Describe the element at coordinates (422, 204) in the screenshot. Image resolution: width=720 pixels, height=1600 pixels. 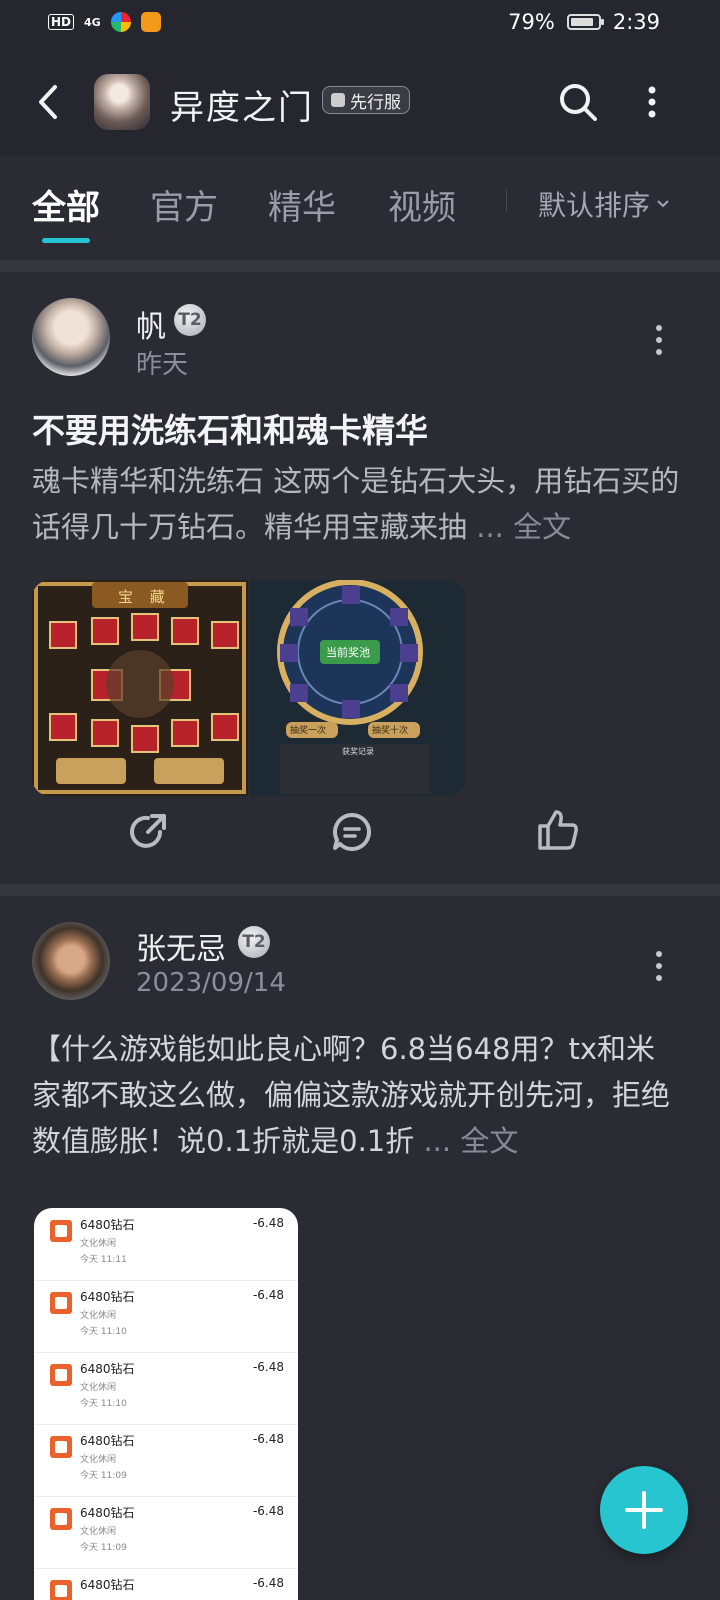
I see `tab-video: 视频` at that location.